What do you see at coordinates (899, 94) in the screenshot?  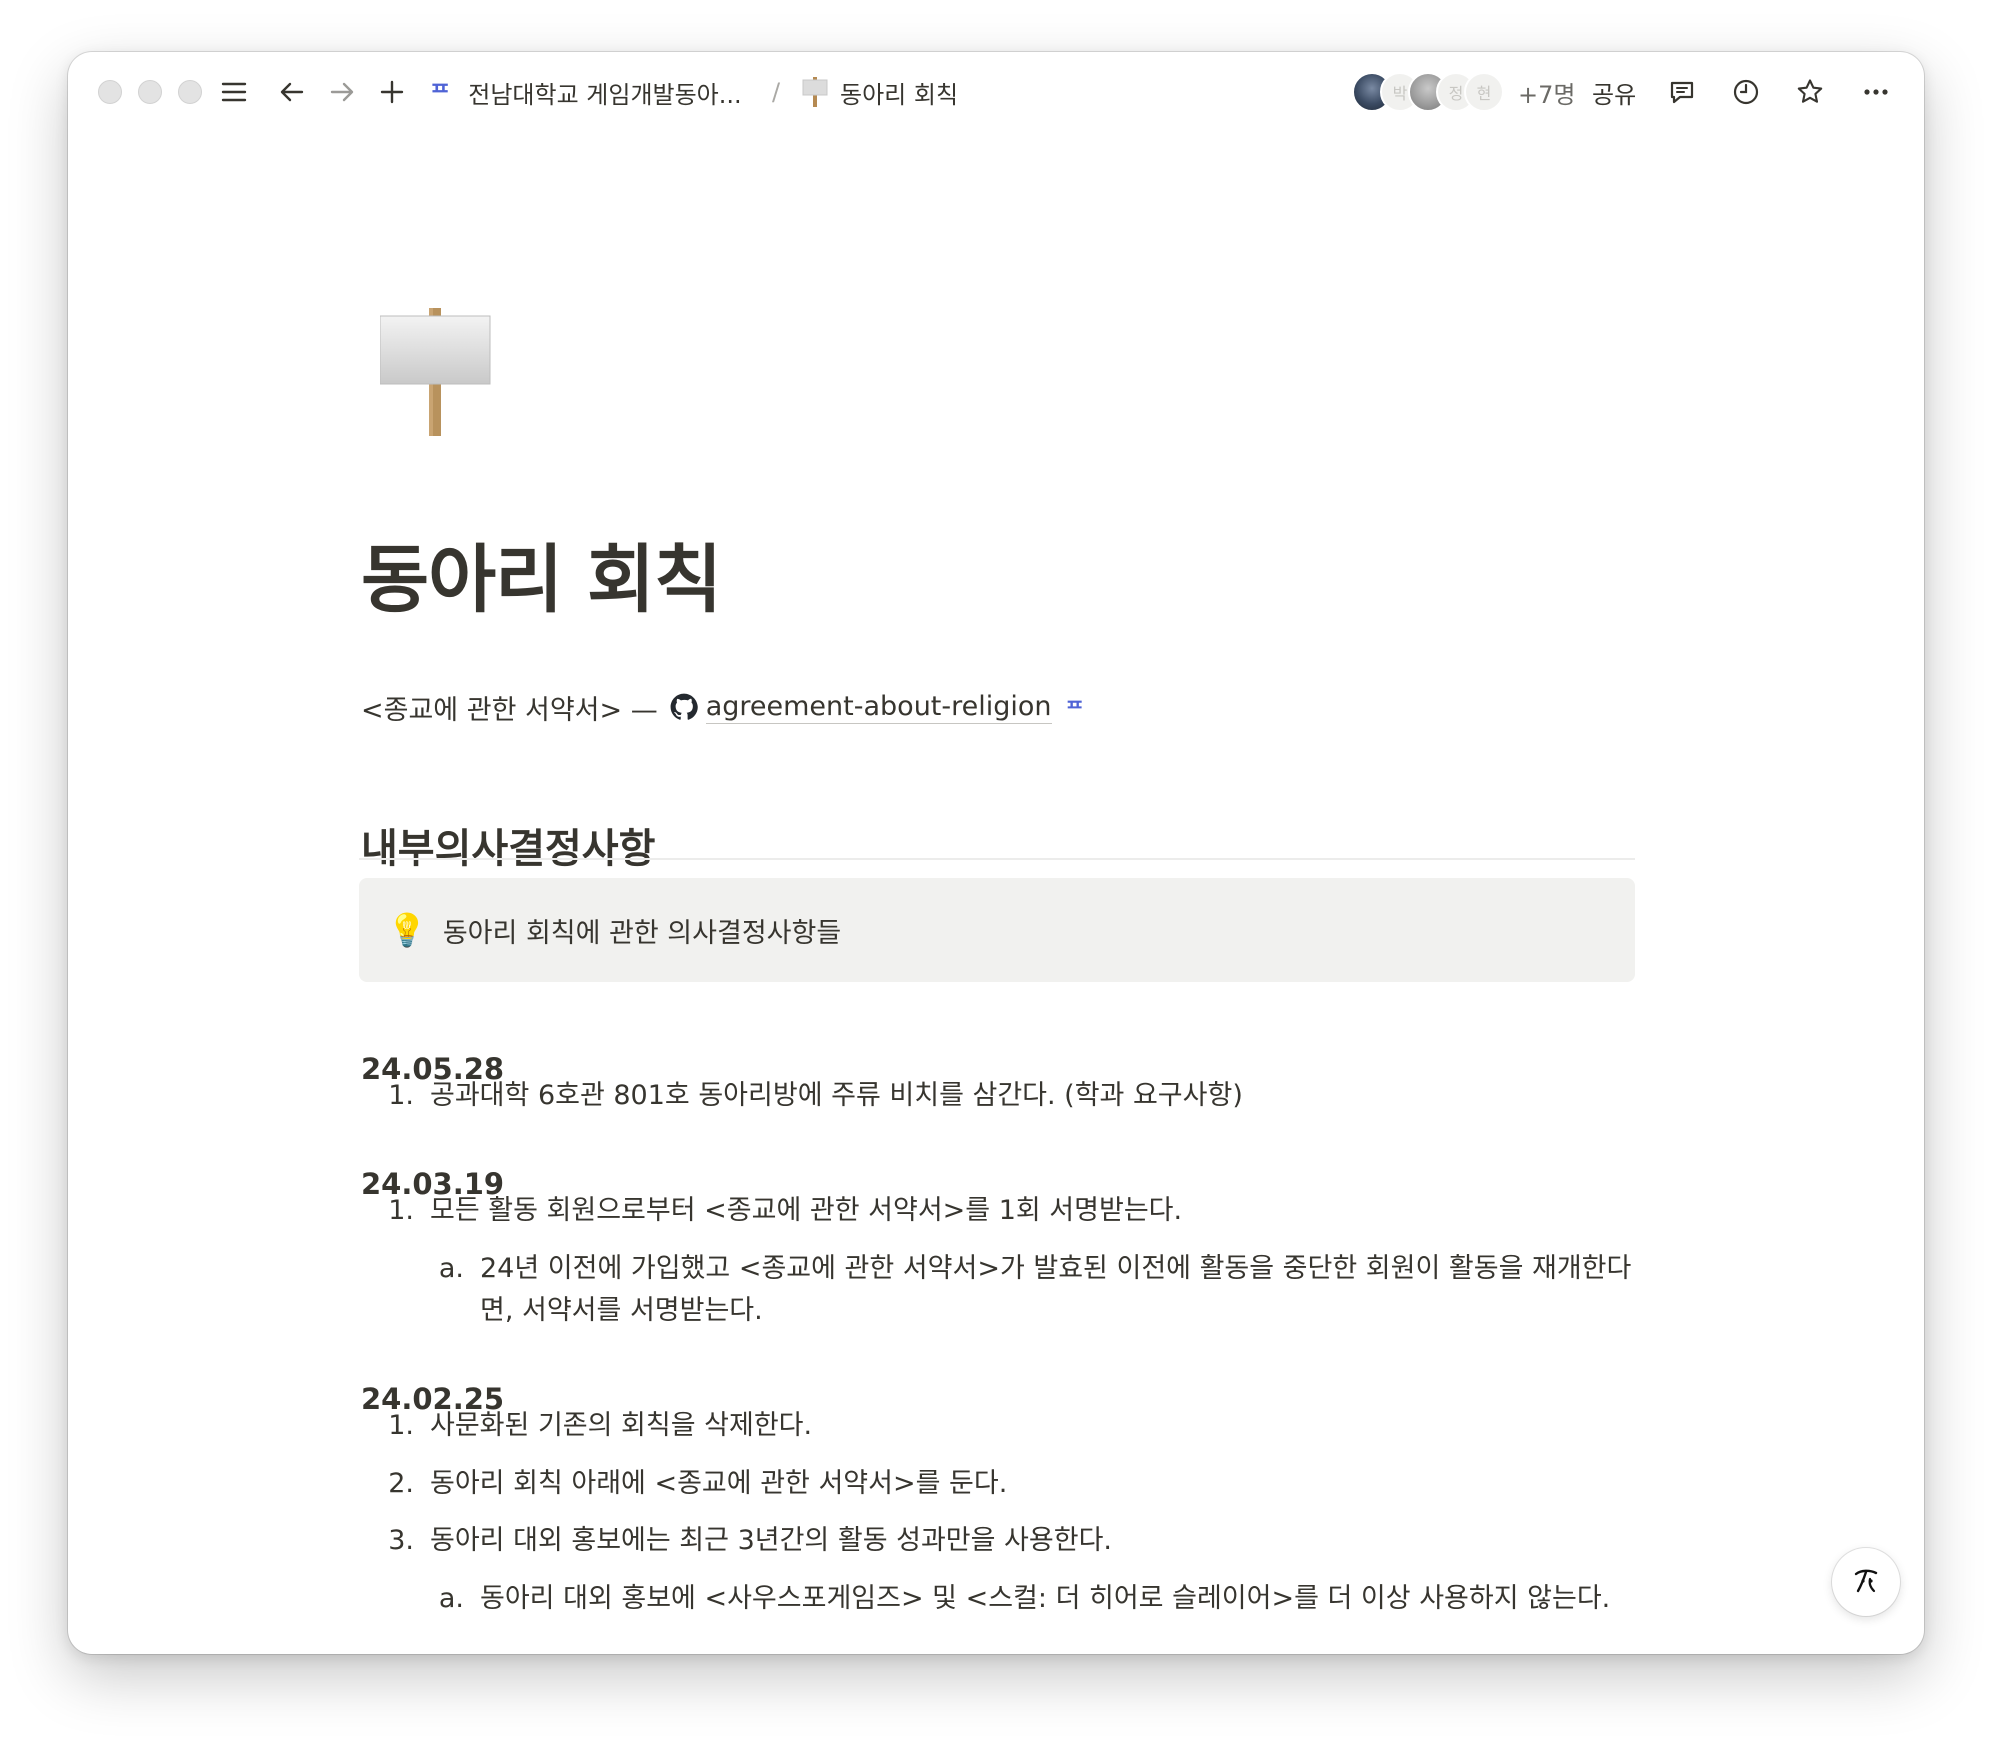 I see `breadcrumb-page-label: 동아리 회칙` at bounding box center [899, 94].